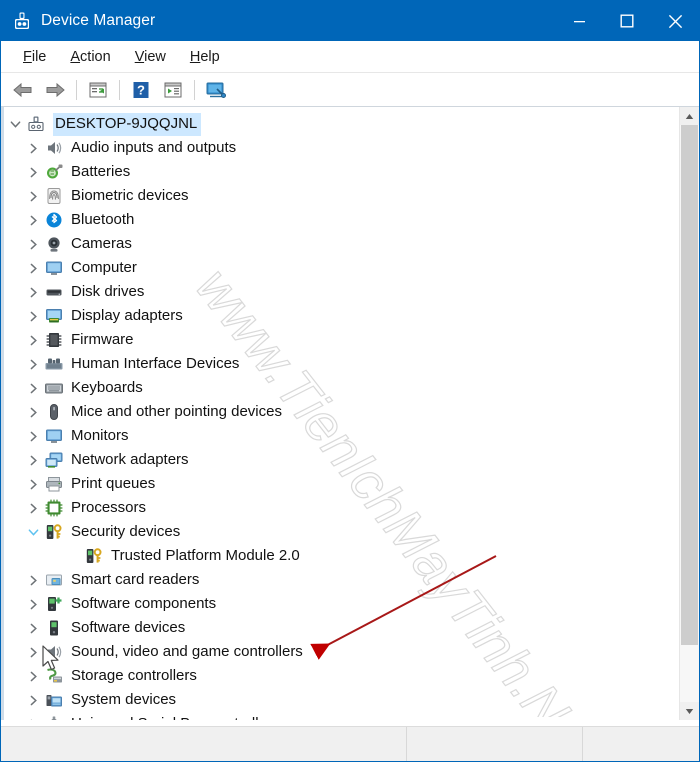  What do you see at coordinates (341, 580) in the screenshot?
I see `tree-row-smart-card-readers: Smart card readers` at bounding box center [341, 580].